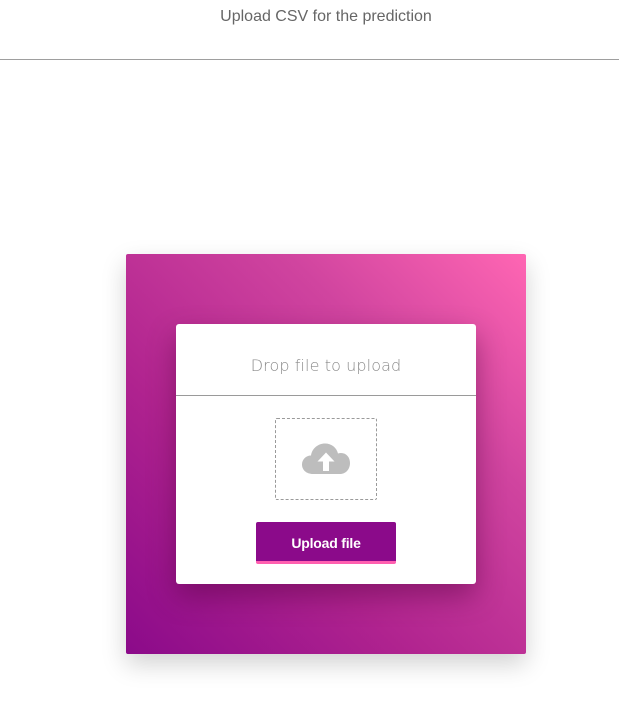 The image size is (619, 707). I want to click on upload-card-heading: Drop file to upload, so click(326, 365).